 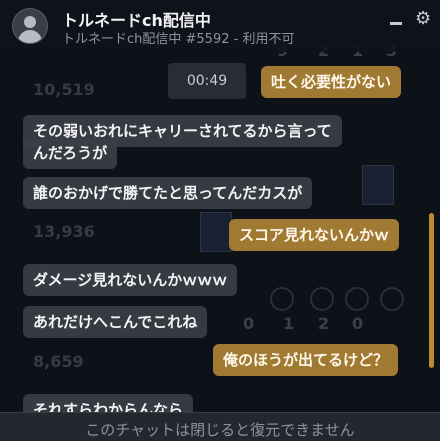 I want to click on incoming-message: ダメージ見れないんかｗｗｗ, so click(x=130, y=280).